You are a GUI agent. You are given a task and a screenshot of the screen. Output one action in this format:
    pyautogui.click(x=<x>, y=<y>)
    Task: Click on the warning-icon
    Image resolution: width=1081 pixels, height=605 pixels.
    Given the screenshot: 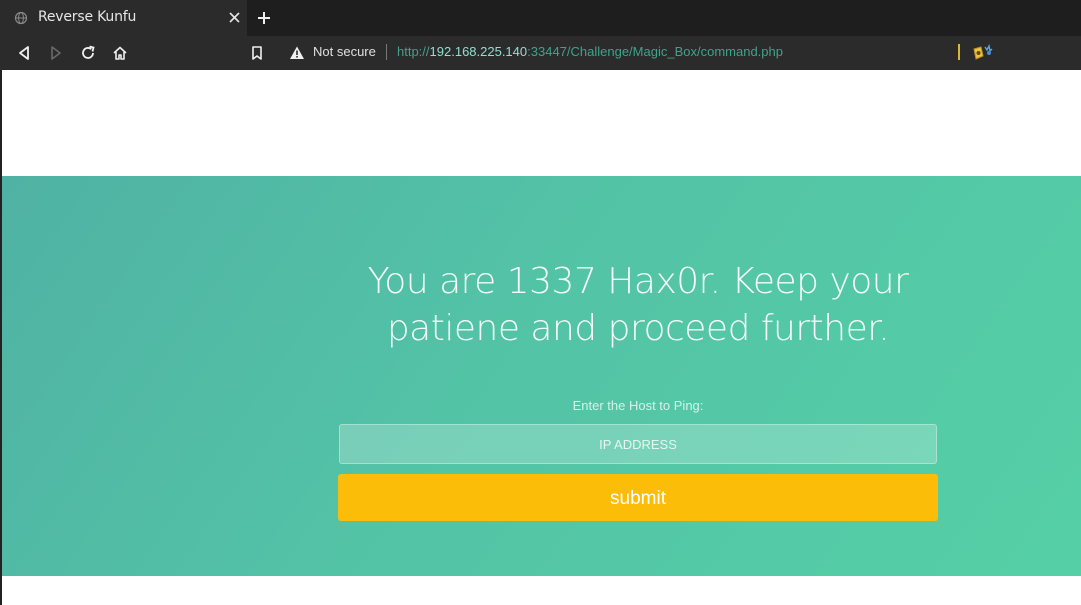 What is the action you would take?
    pyautogui.click(x=297, y=53)
    